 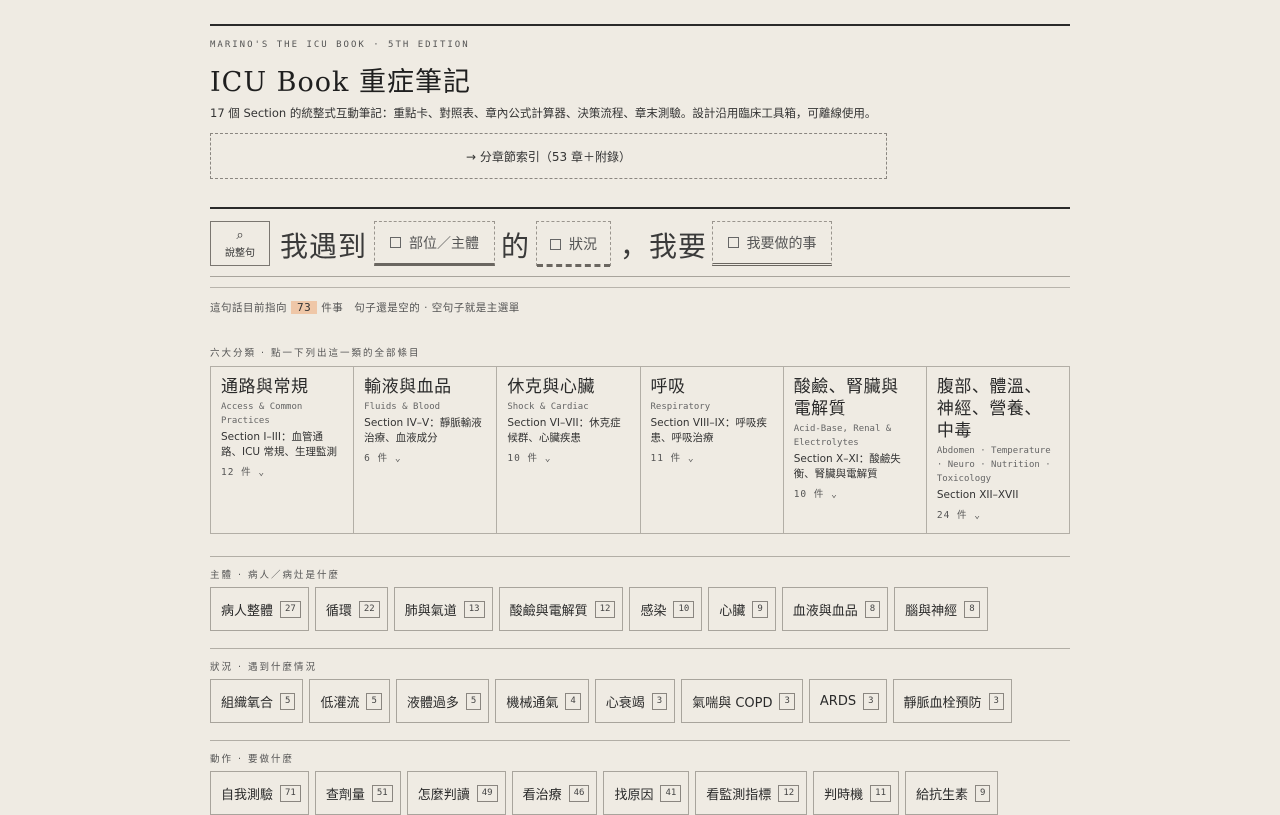 I want to click on category-title: 酸鹼、腎臟與電解質, so click(x=846, y=398).